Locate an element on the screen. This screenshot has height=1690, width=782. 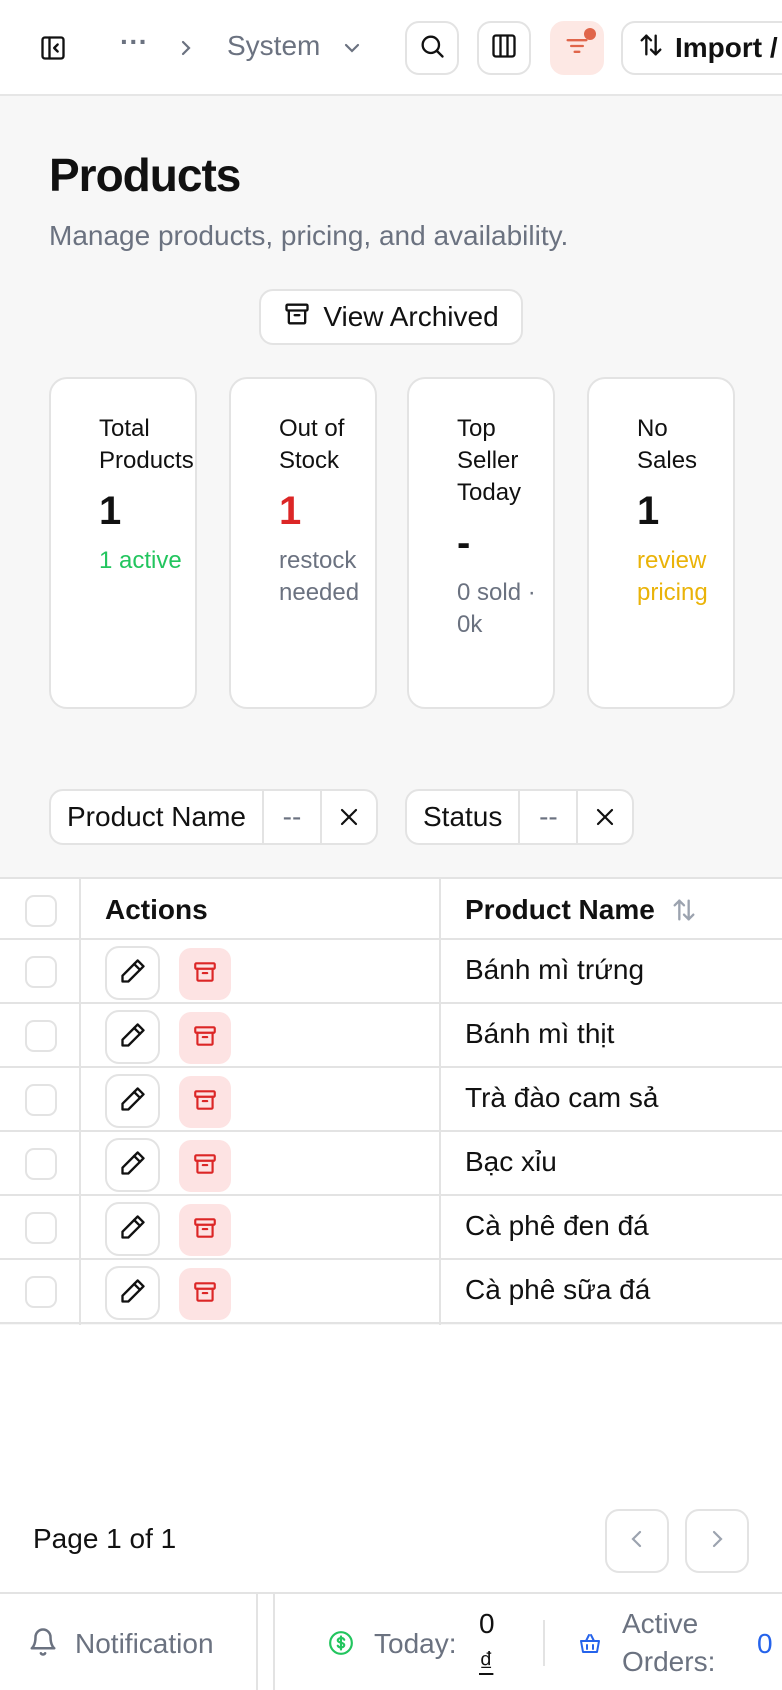
active-orders-label: Active is located at coordinates (660, 1623).